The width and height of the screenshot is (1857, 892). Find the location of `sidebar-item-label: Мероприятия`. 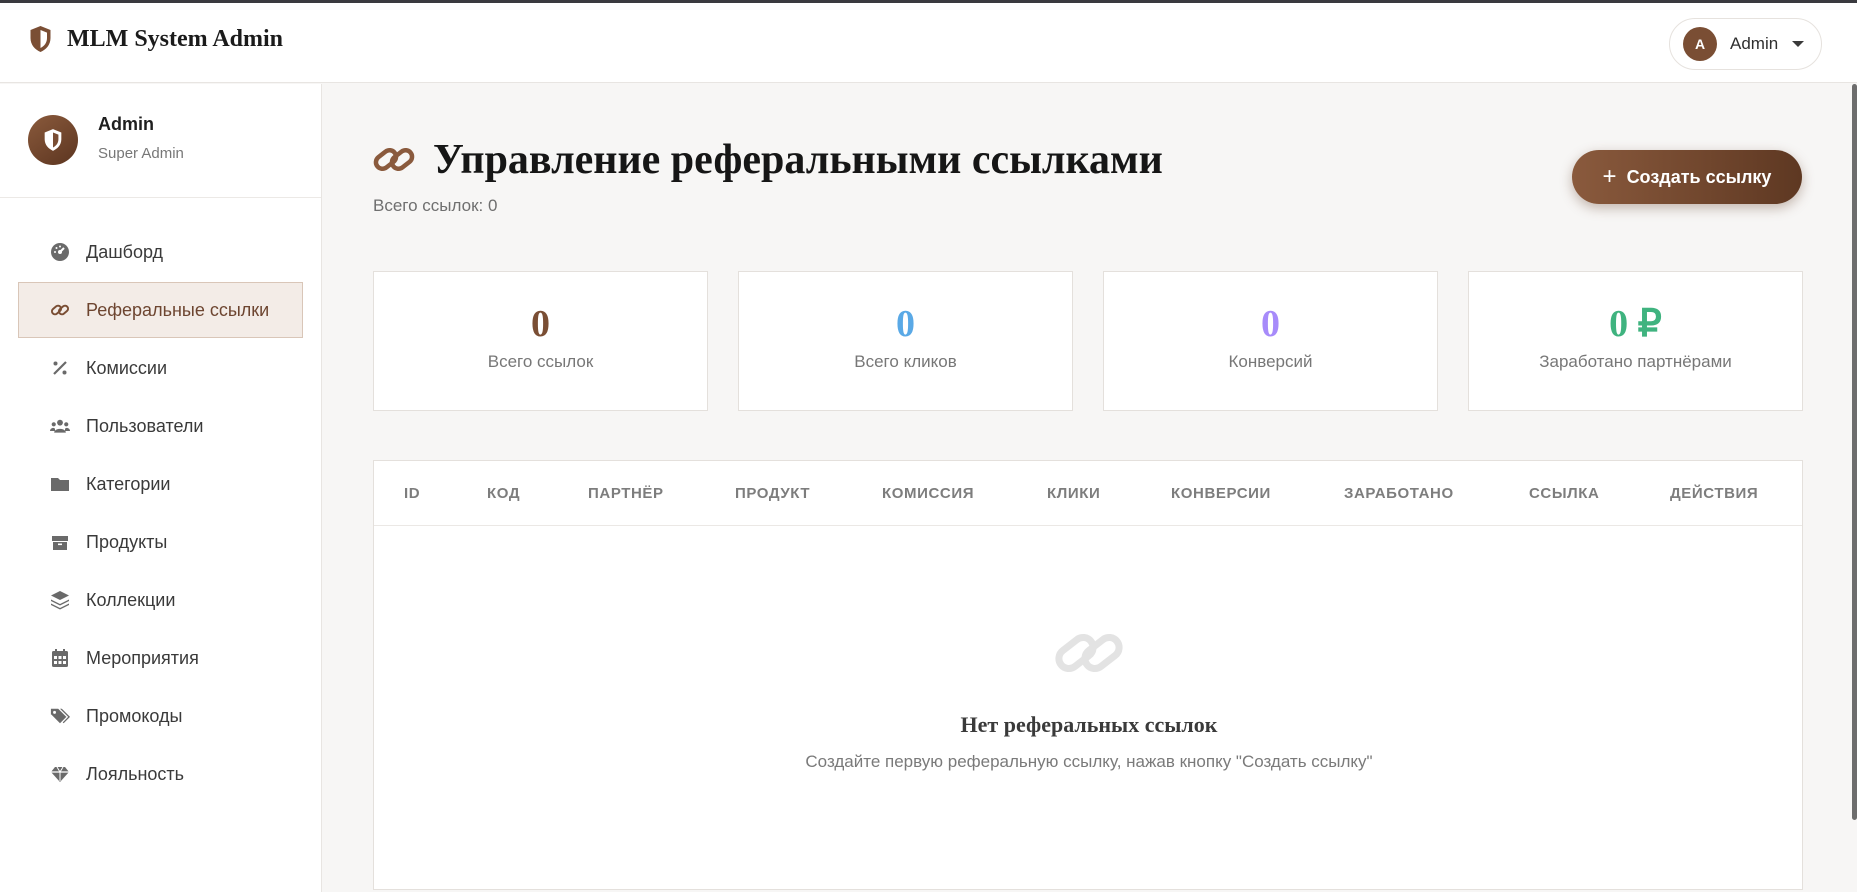

sidebar-item-label: Мероприятия is located at coordinates (142, 657).